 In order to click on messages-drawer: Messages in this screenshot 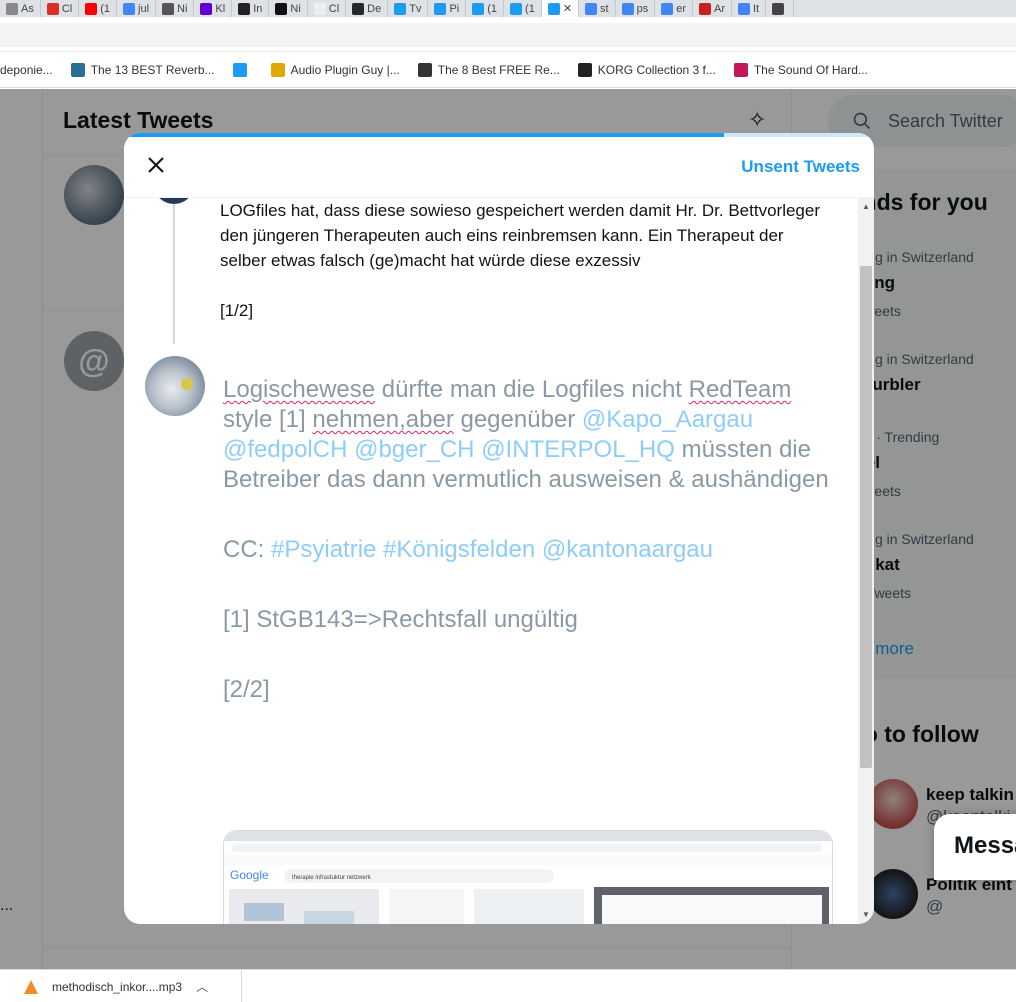, I will do `click(975, 847)`.